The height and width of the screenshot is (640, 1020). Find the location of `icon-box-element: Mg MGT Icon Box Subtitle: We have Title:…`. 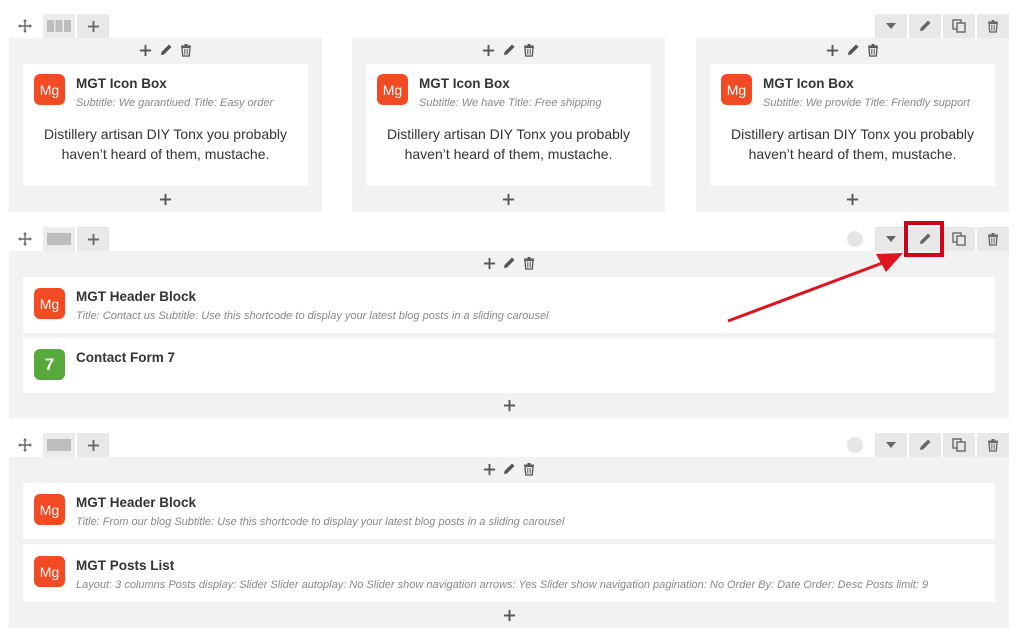

icon-box-element: Mg MGT Icon Box Subtitle: We have Title:… is located at coordinates (508, 125).